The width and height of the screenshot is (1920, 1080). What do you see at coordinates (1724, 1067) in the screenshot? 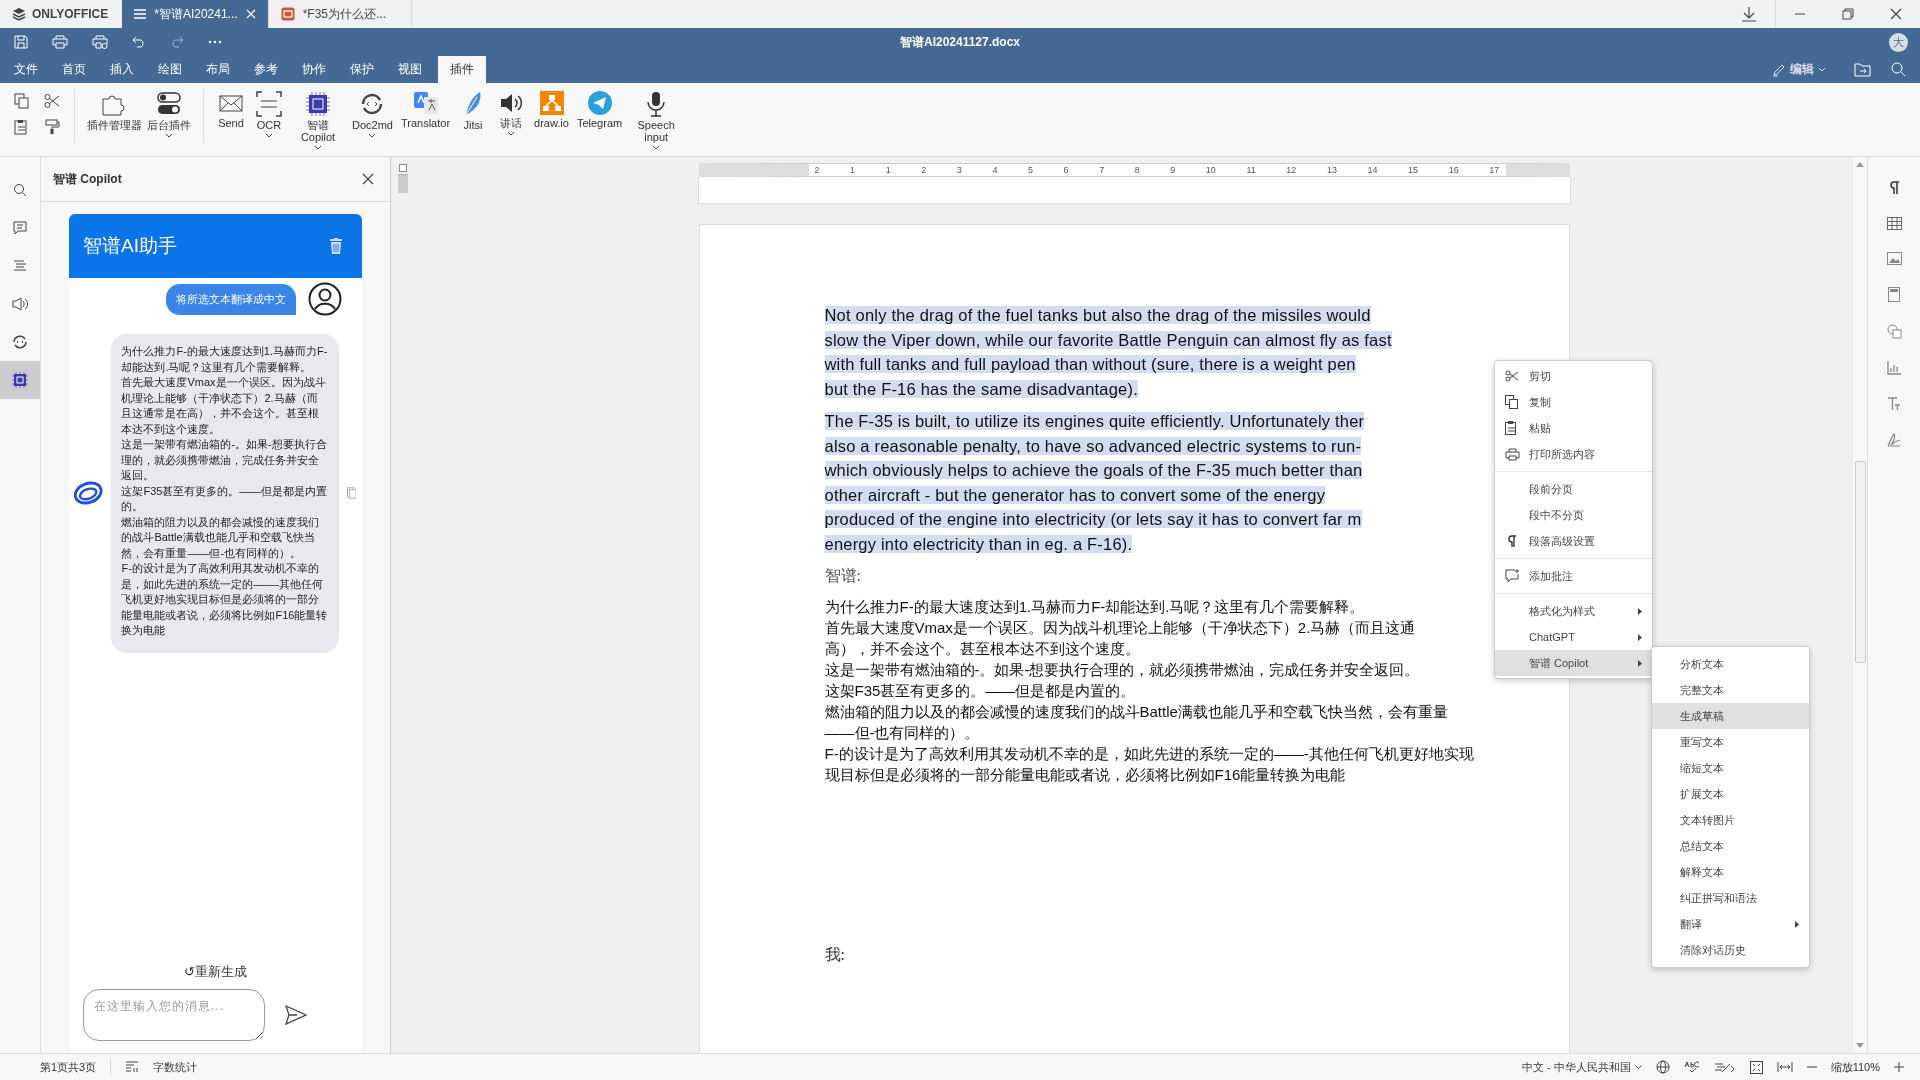
I see `track-changes-icon` at bounding box center [1724, 1067].